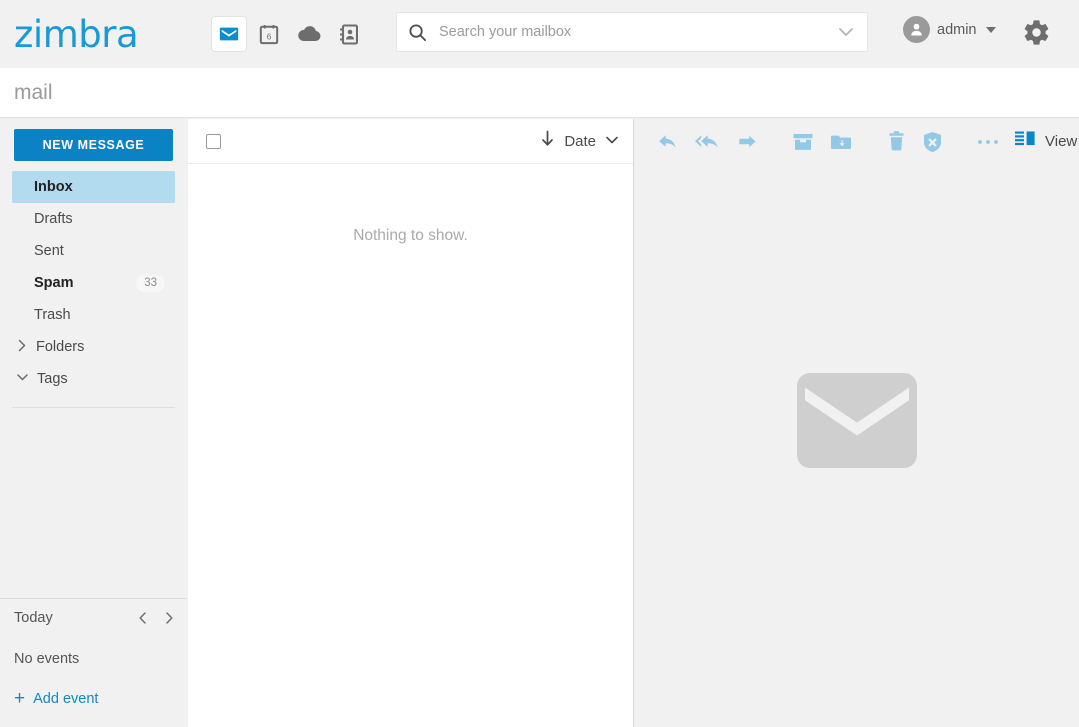 This screenshot has width=1079, height=727. I want to click on calendar-day-number: 6, so click(269, 36).